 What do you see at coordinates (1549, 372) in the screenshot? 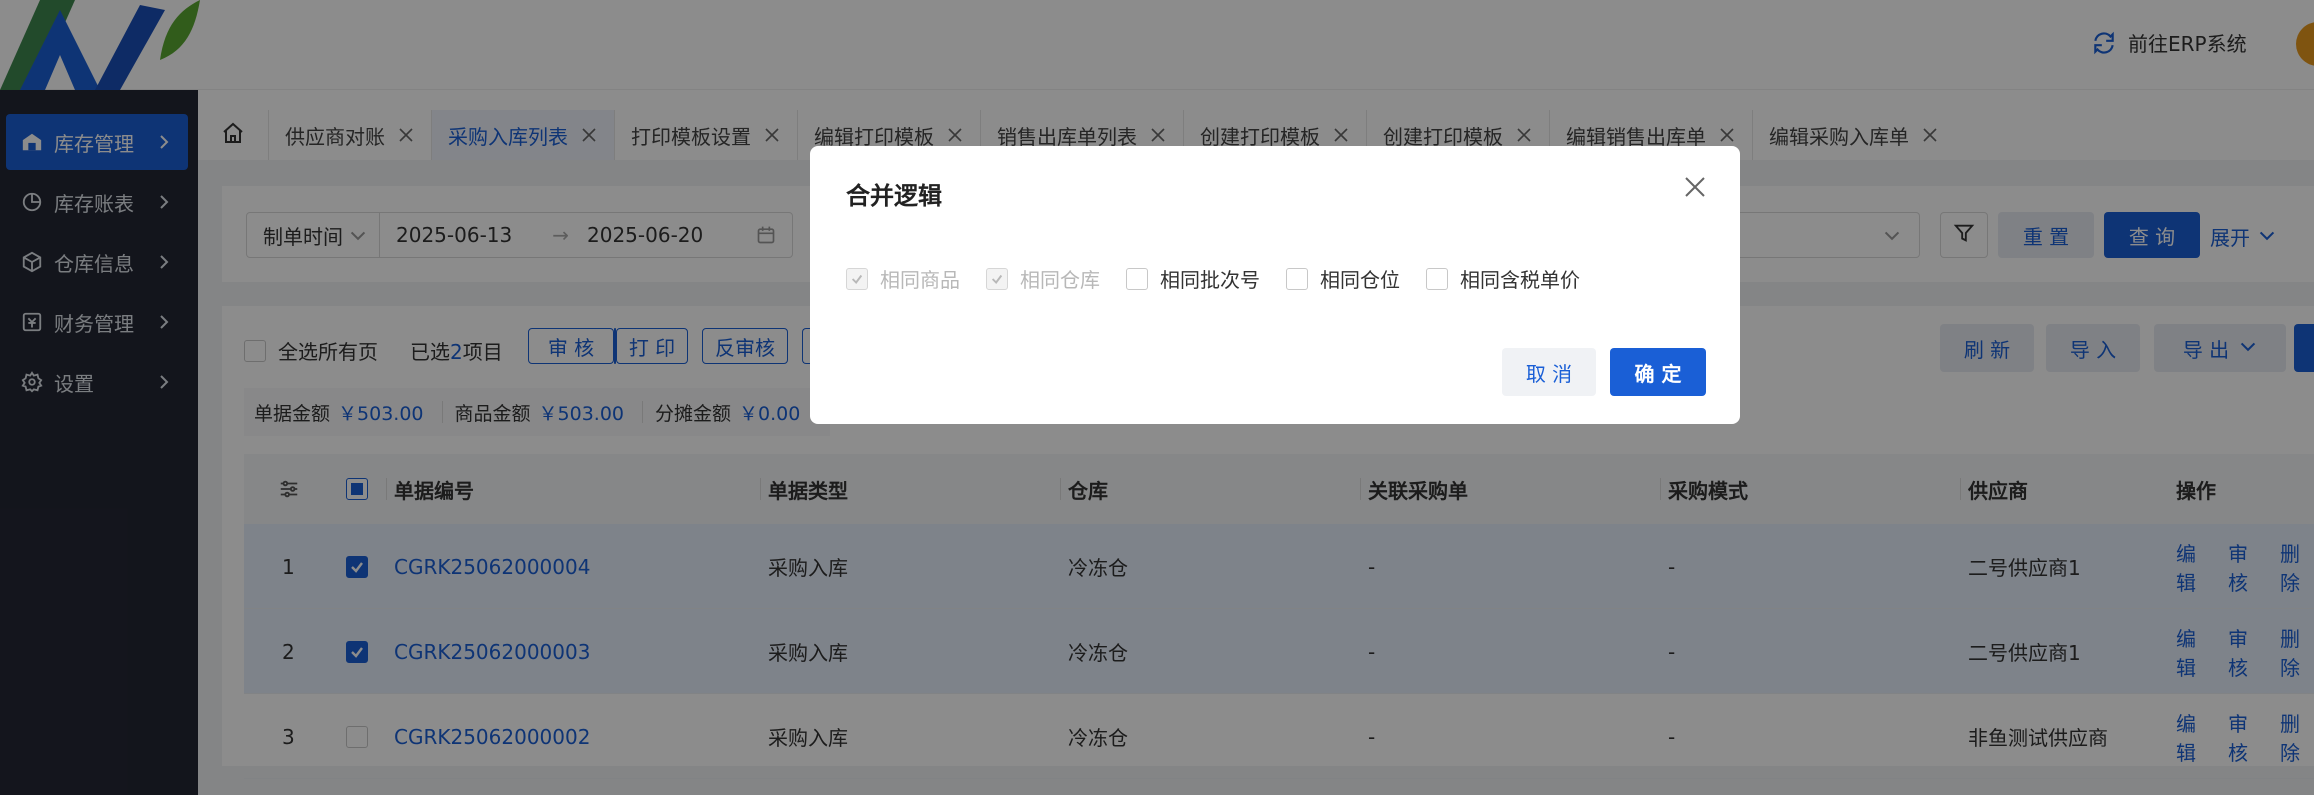
I see `cancel-button: 取 消` at bounding box center [1549, 372].